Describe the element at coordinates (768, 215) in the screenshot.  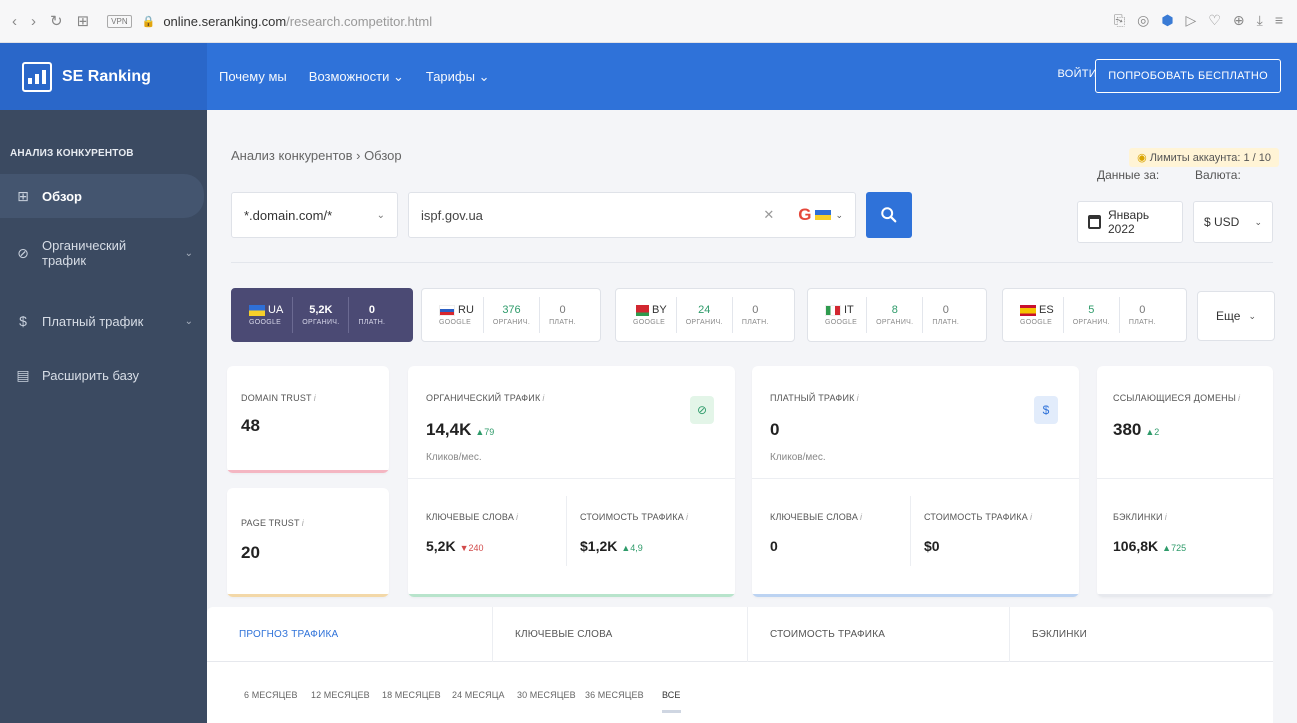
I see `clear-icon: ✕` at that location.